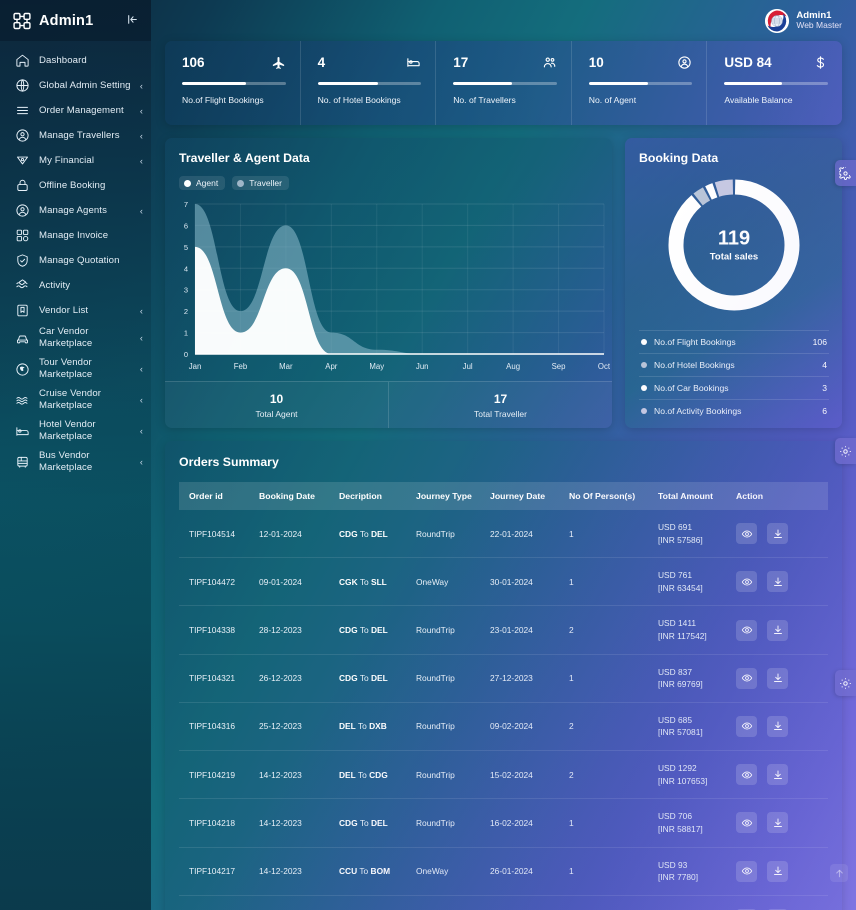 The height and width of the screenshot is (910, 856). I want to click on svg-text: Jan, so click(195, 366).